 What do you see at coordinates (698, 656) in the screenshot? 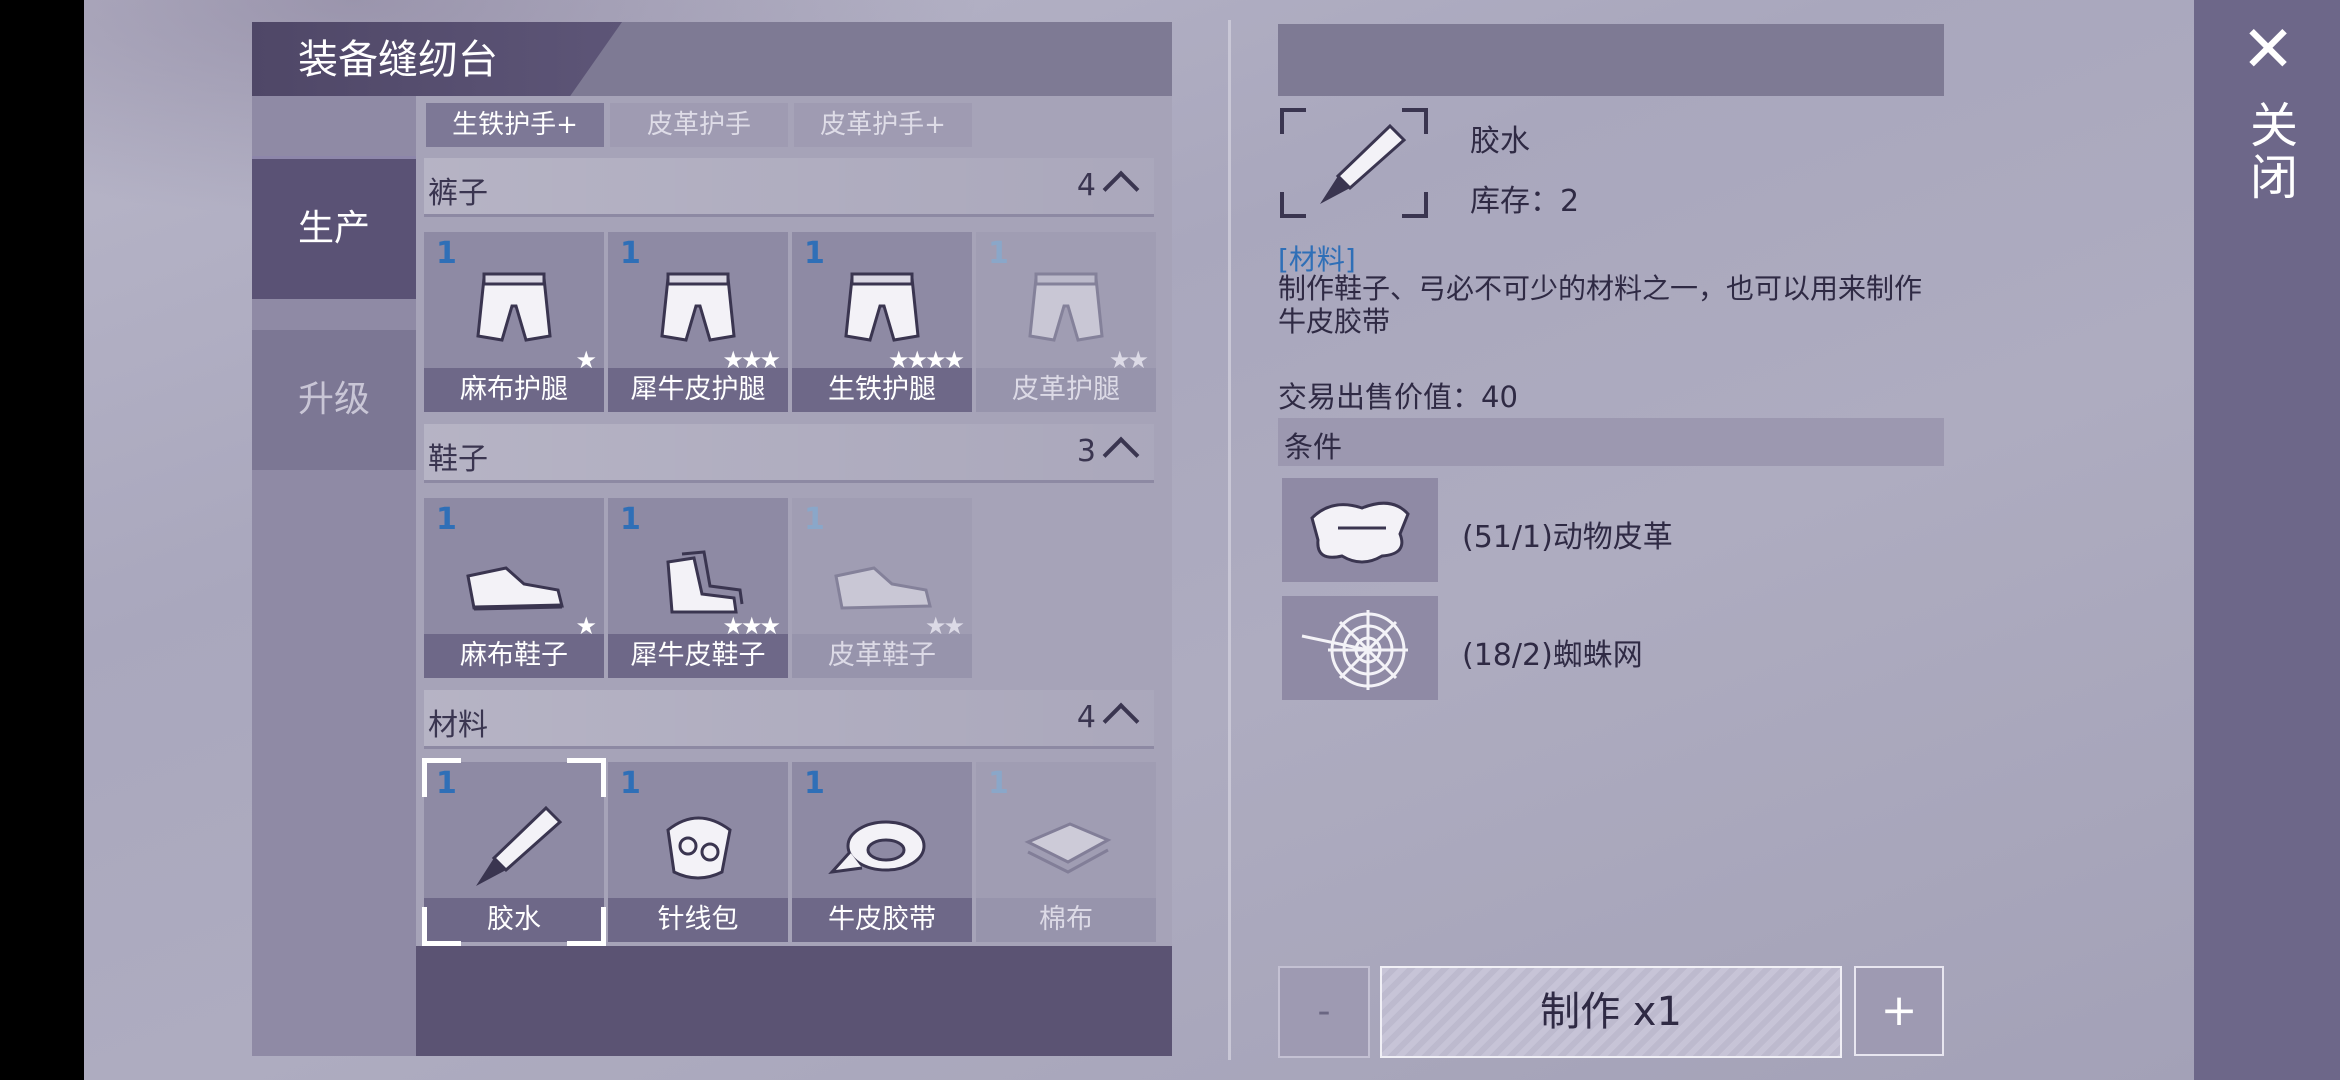
I see `item-name: 犀牛皮鞋子` at bounding box center [698, 656].